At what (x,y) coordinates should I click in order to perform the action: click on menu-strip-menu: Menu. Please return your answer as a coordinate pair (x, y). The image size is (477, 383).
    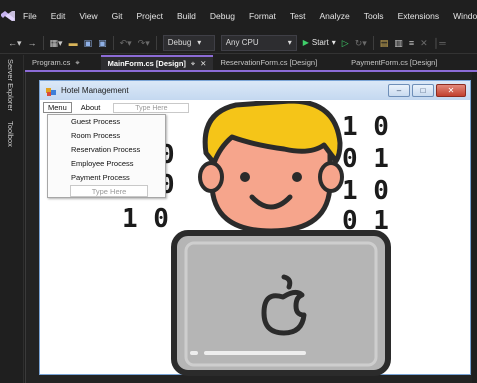
    Looking at the image, I should click on (57, 107).